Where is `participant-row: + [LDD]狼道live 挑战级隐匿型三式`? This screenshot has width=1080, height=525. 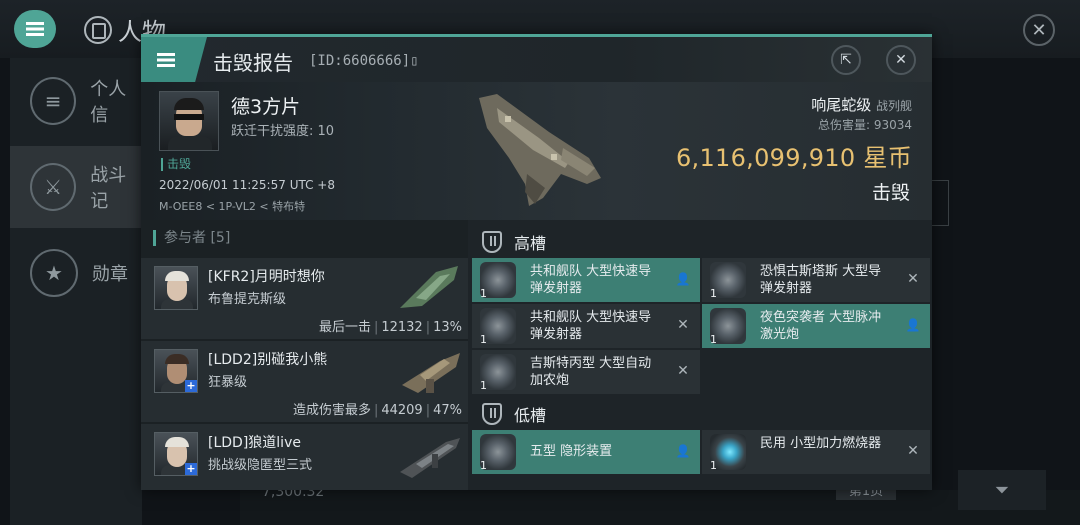 participant-row: + [LDD]狼道live 挑战级隐匿型三式 is located at coordinates (304, 457).